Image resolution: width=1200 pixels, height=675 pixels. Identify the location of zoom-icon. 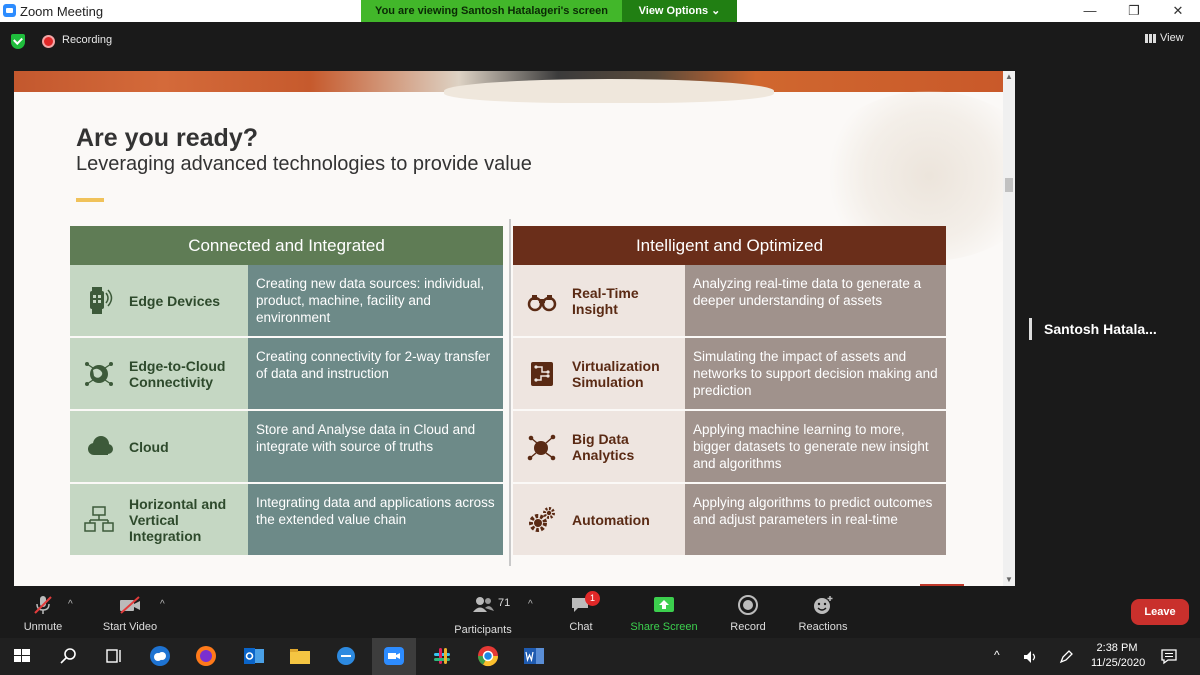
(9, 10).